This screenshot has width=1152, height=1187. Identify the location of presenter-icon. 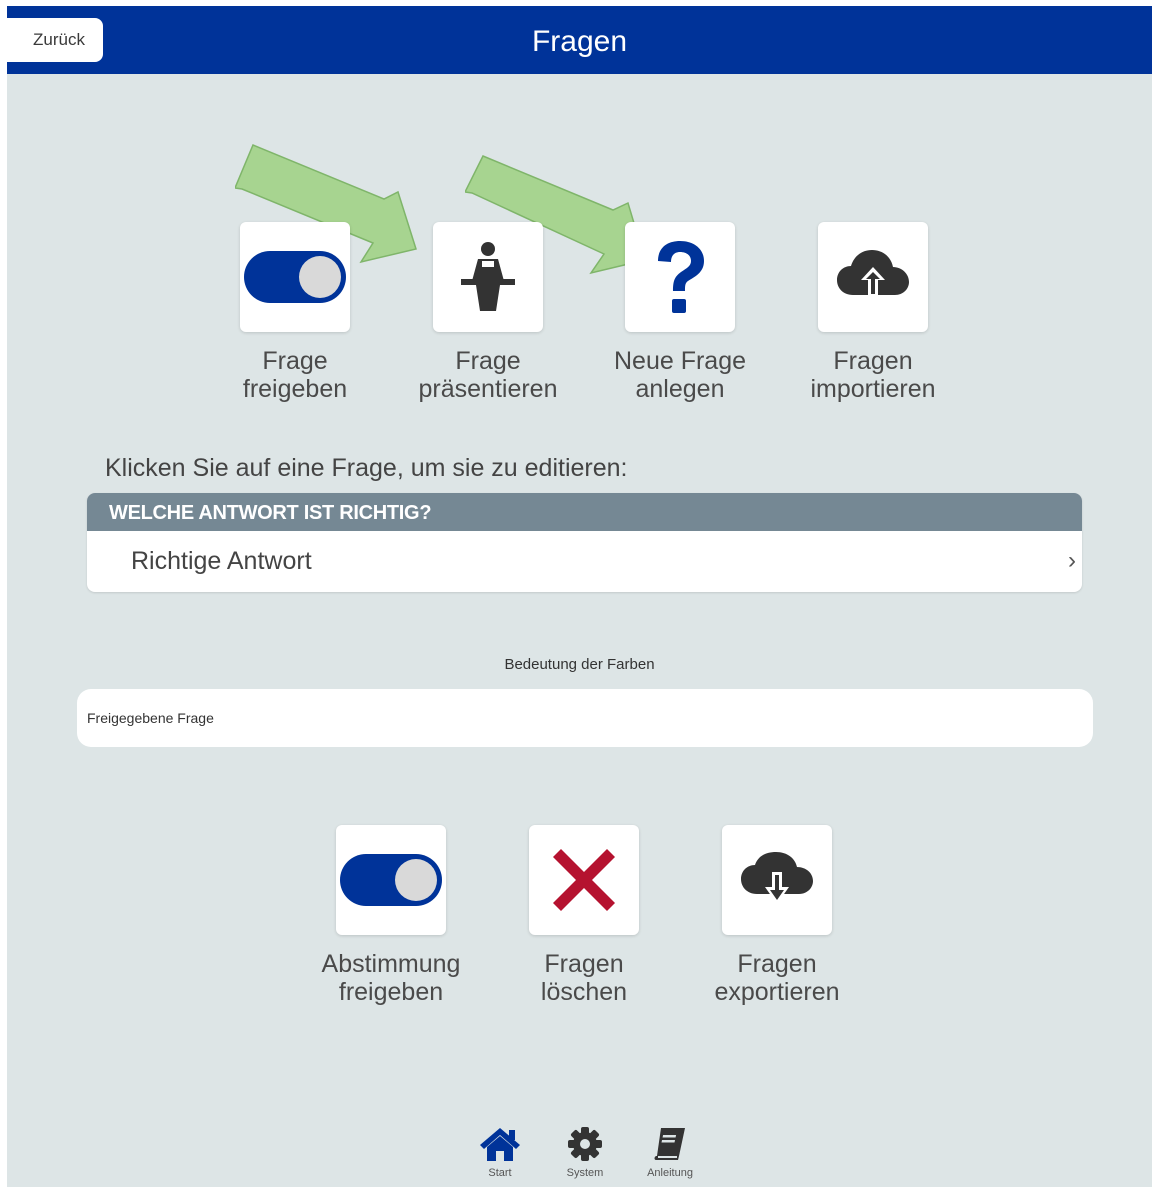
(488, 276).